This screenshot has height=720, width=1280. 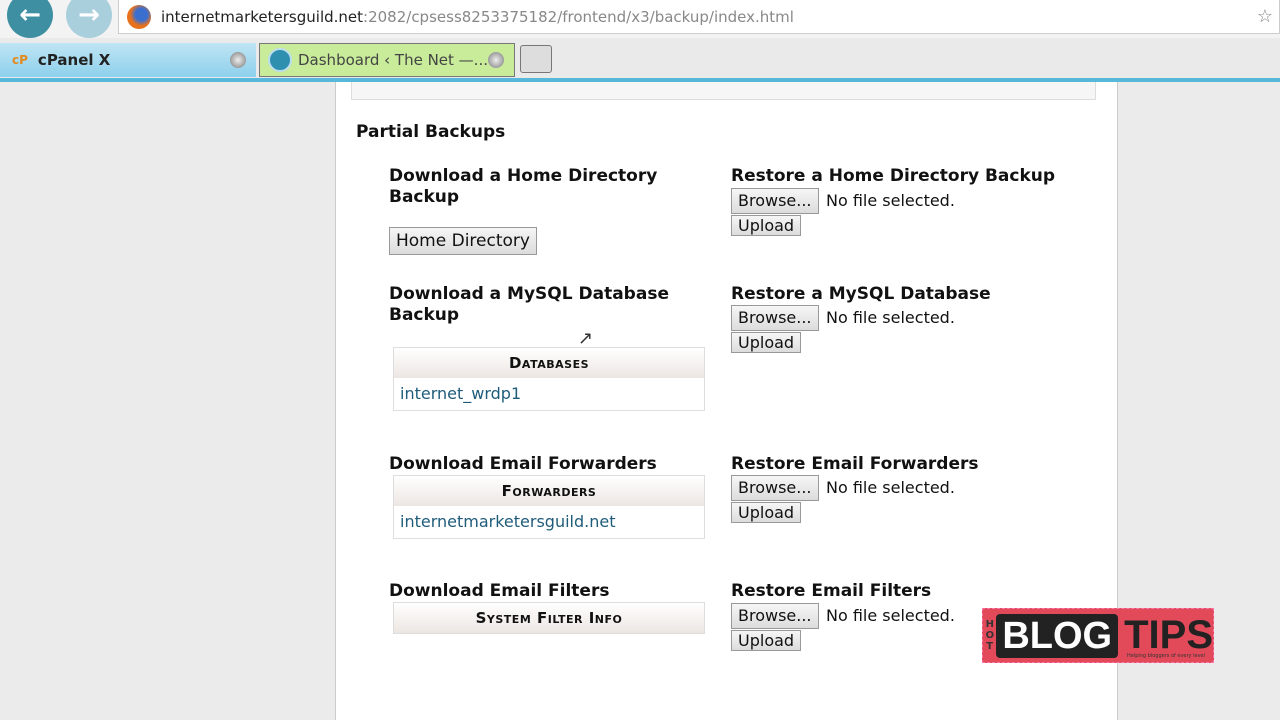 What do you see at coordinates (1165, 656) in the screenshot?
I see `watermark-tagline: Helping bloggers of every level` at bounding box center [1165, 656].